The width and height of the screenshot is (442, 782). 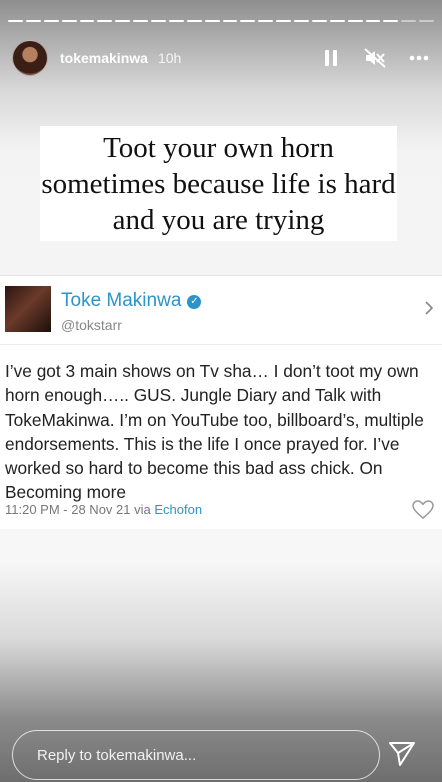 I want to click on story-progress-bar, so click(x=221, y=21).